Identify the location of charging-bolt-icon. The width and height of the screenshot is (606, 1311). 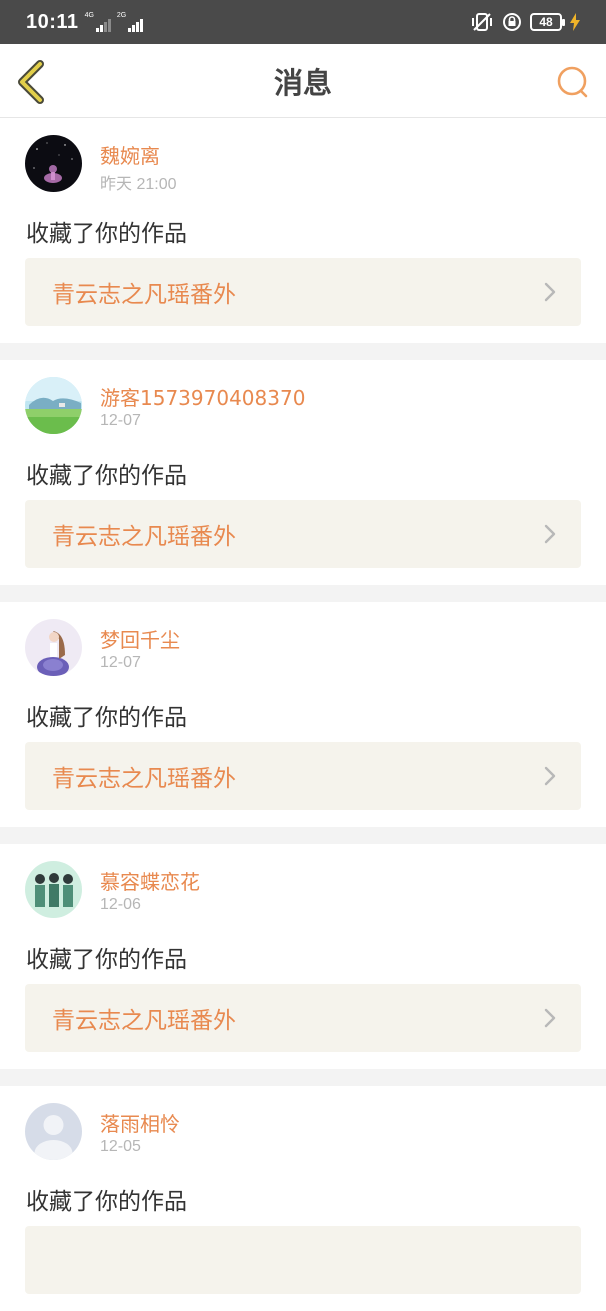
(575, 22).